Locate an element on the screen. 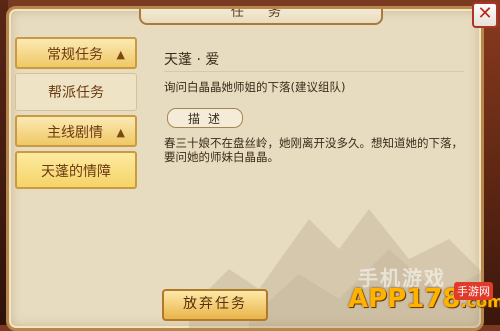 This screenshot has height=331, width=500. watermark-logo: 手机游戏 APP178.com 手游网 is located at coordinates (418, 292).